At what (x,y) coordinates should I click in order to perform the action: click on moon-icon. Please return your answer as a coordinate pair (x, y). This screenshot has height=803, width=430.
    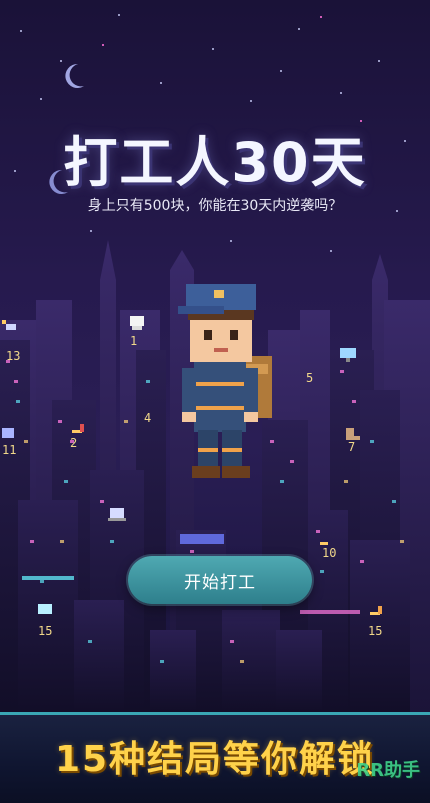
    Looking at the image, I should click on (74, 75).